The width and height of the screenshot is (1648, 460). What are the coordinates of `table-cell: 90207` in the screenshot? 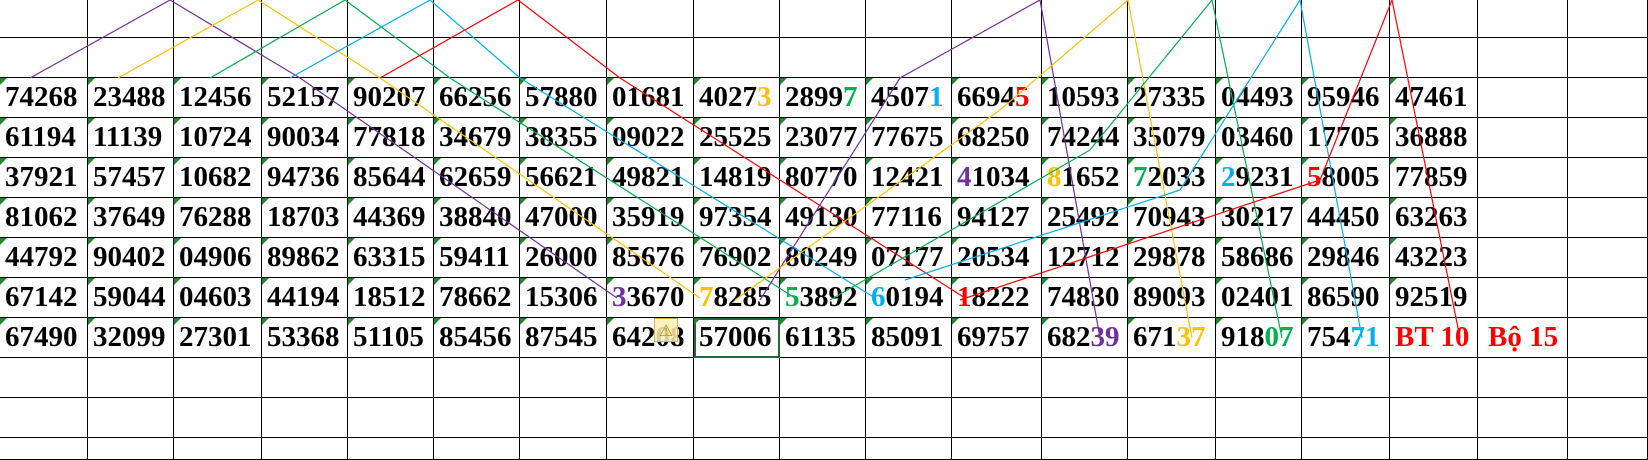 It's located at (391, 98).